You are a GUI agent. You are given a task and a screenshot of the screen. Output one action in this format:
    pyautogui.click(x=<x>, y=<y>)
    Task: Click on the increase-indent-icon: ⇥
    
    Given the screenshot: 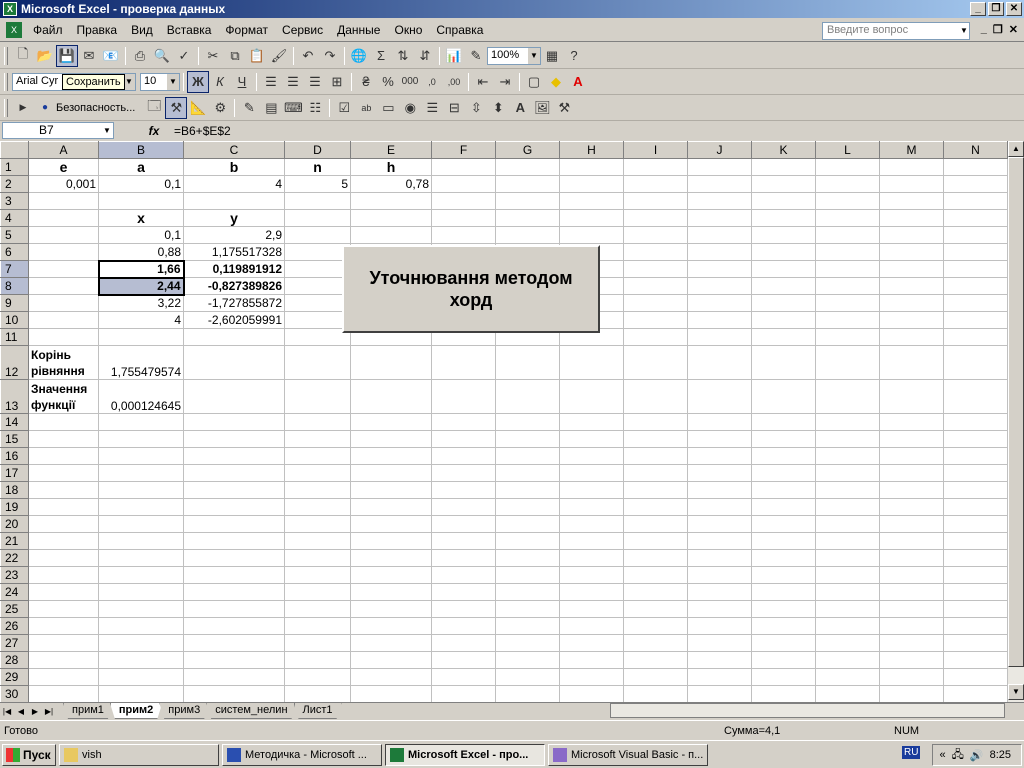 What is the action you would take?
    pyautogui.click(x=505, y=82)
    